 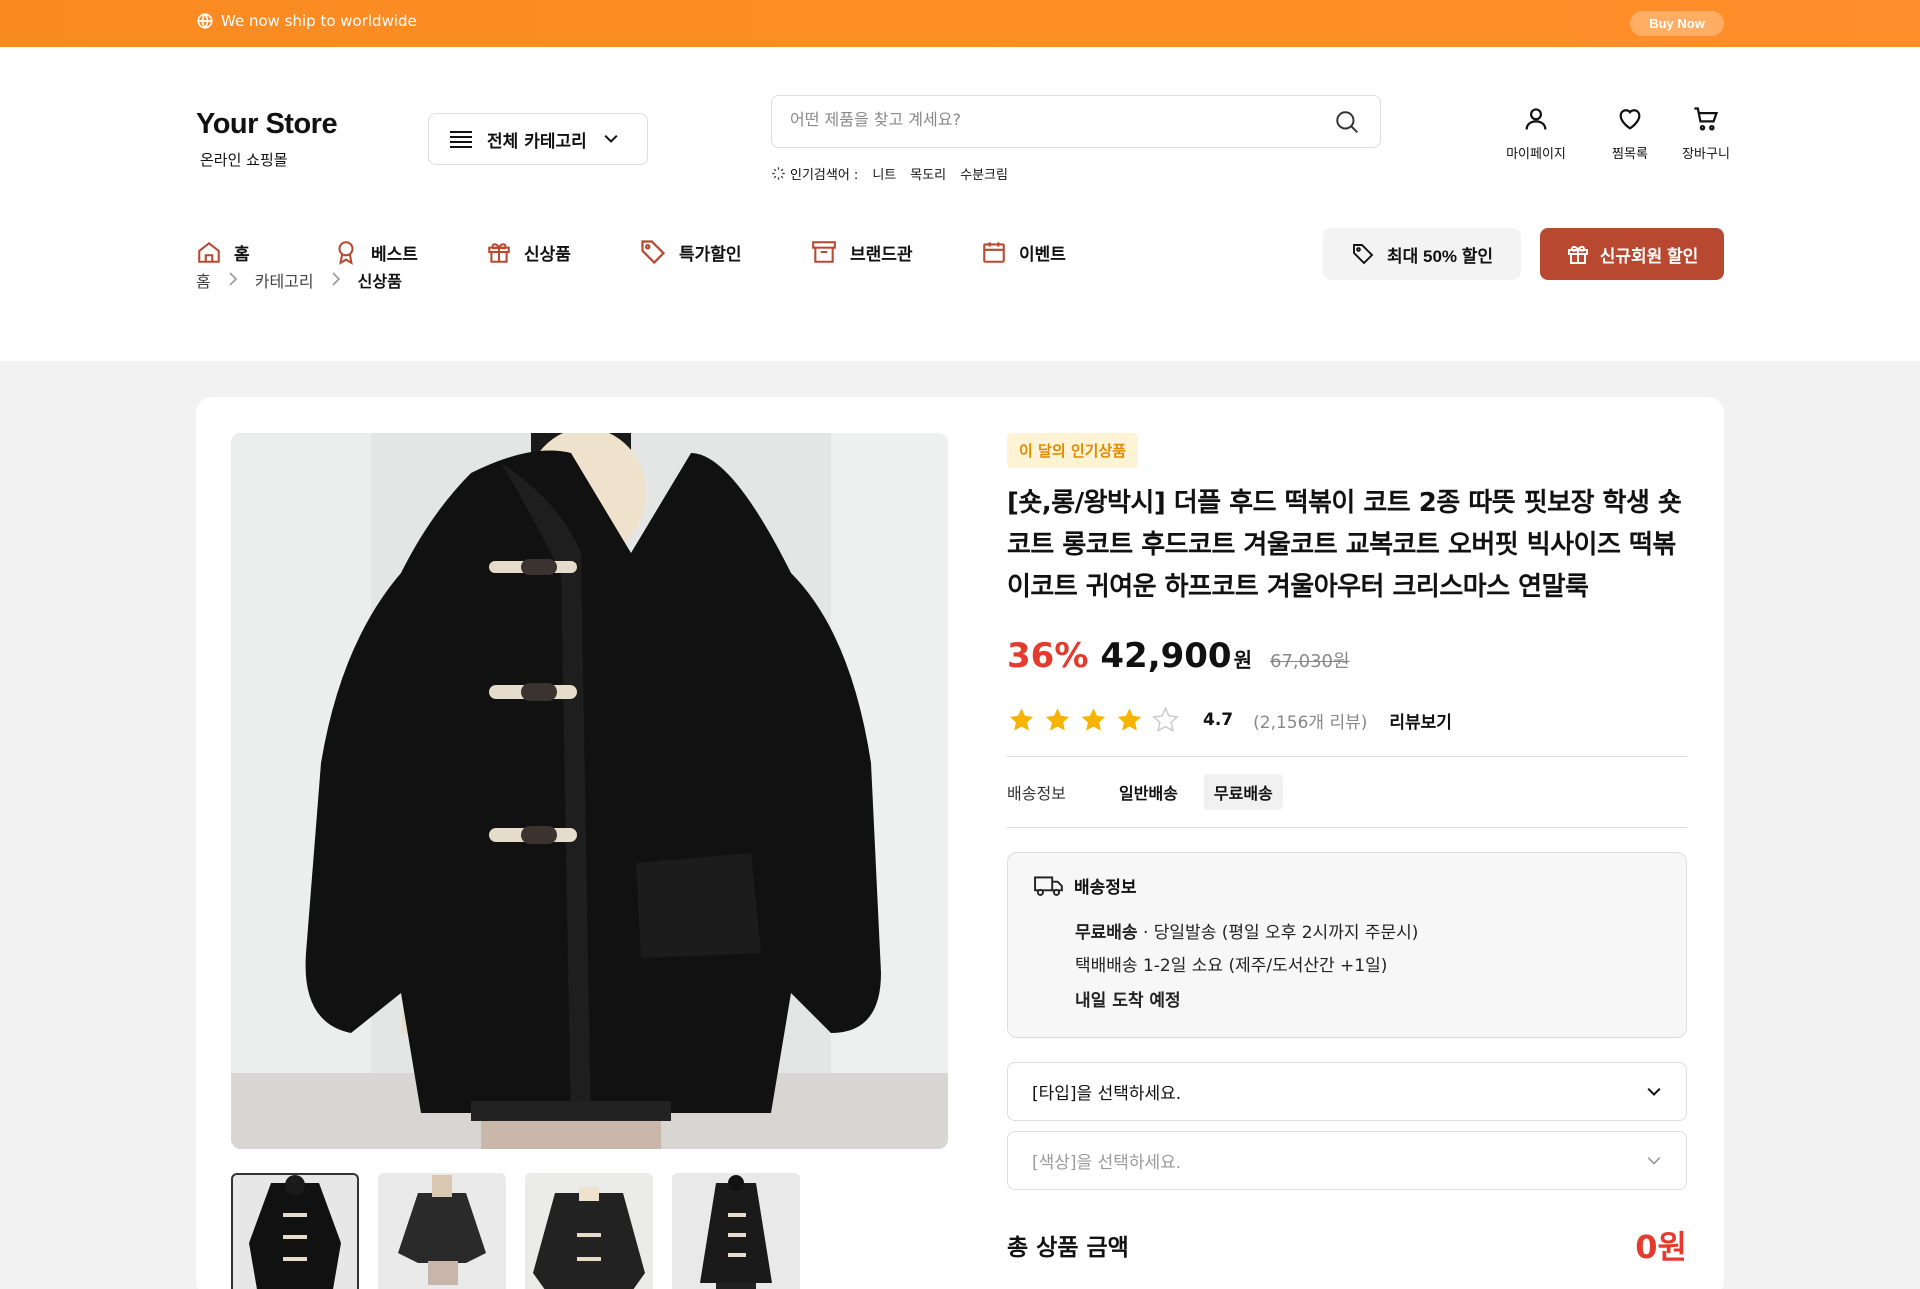 I want to click on shipping-option-free: 무료배송, so click(x=1243, y=792).